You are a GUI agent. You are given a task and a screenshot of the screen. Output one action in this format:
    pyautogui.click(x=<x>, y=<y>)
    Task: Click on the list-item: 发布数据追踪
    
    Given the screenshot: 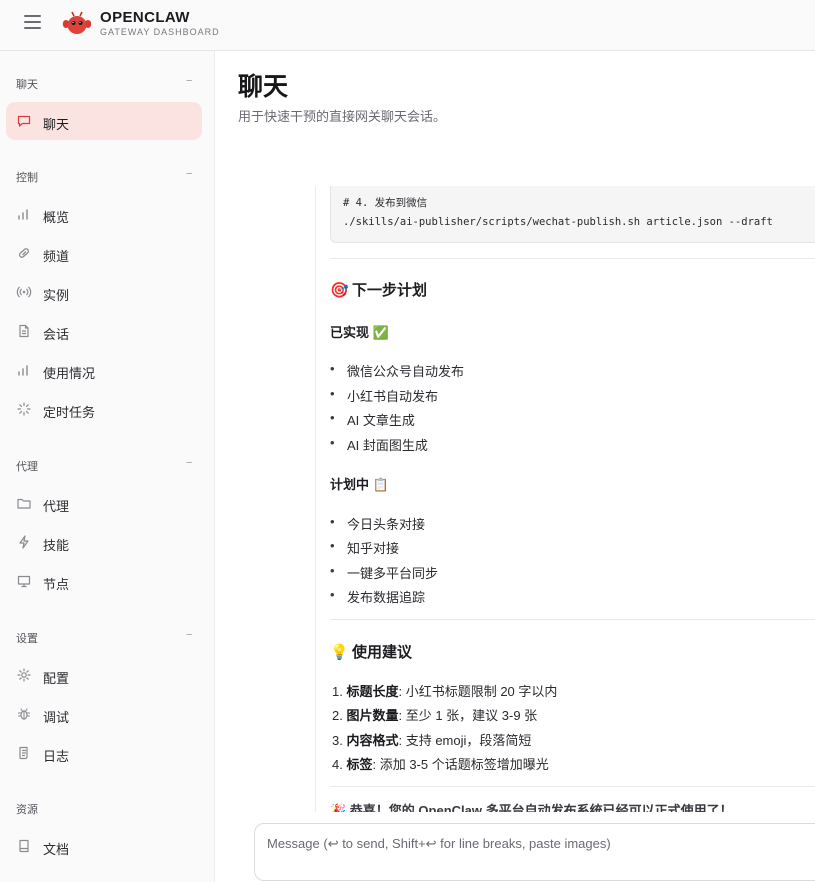 What is the action you would take?
    pyautogui.click(x=377, y=596)
    